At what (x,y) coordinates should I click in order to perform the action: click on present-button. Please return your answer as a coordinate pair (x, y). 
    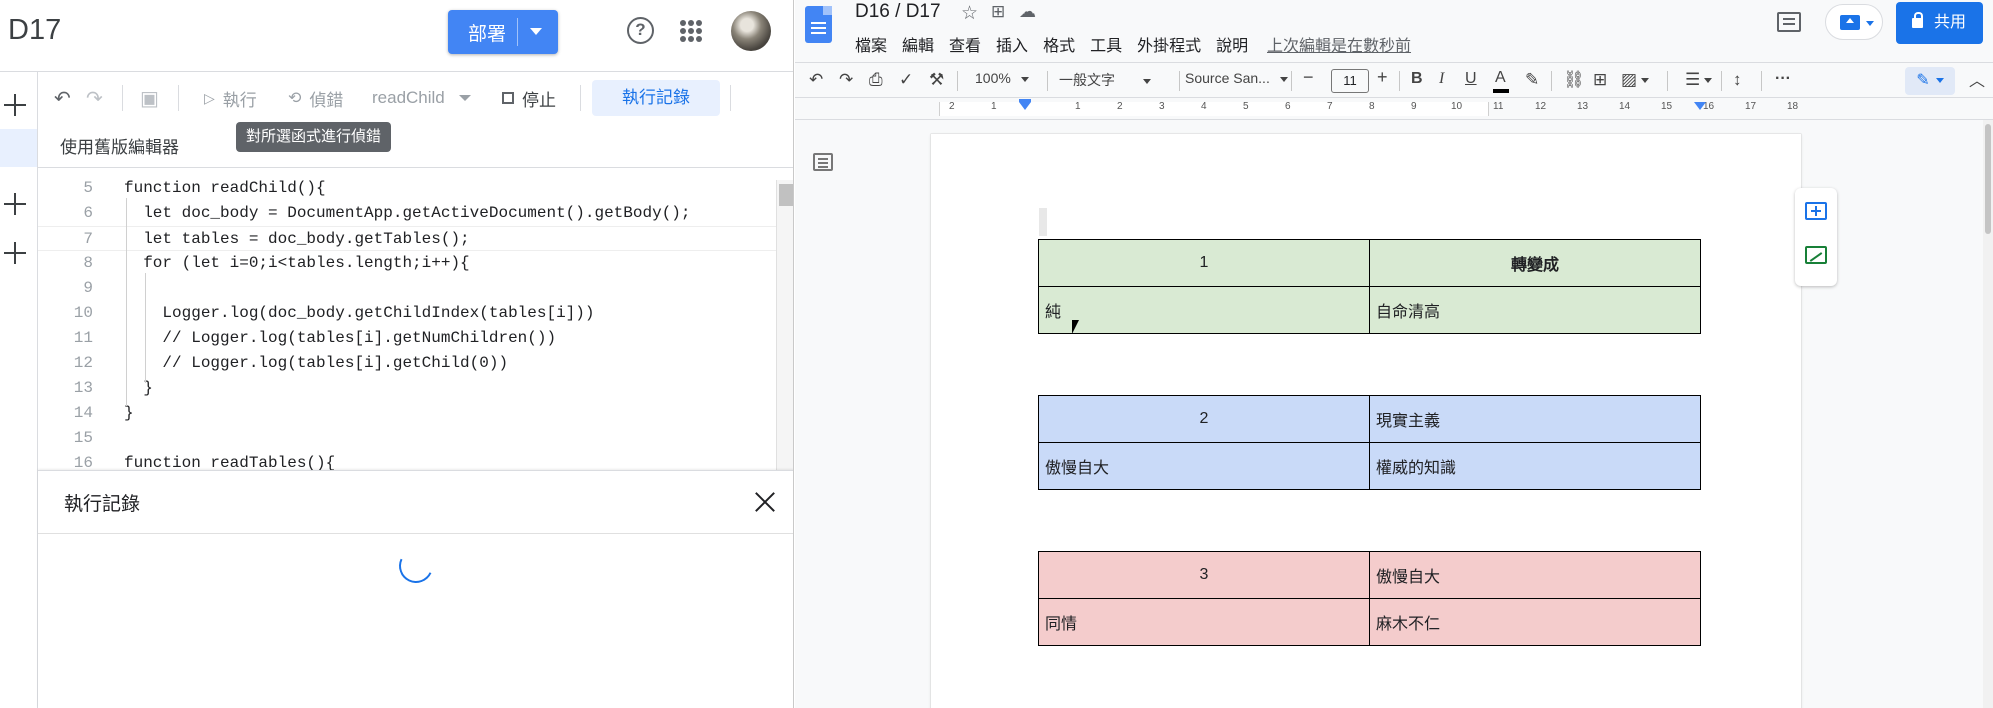
    Looking at the image, I should click on (1854, 22).